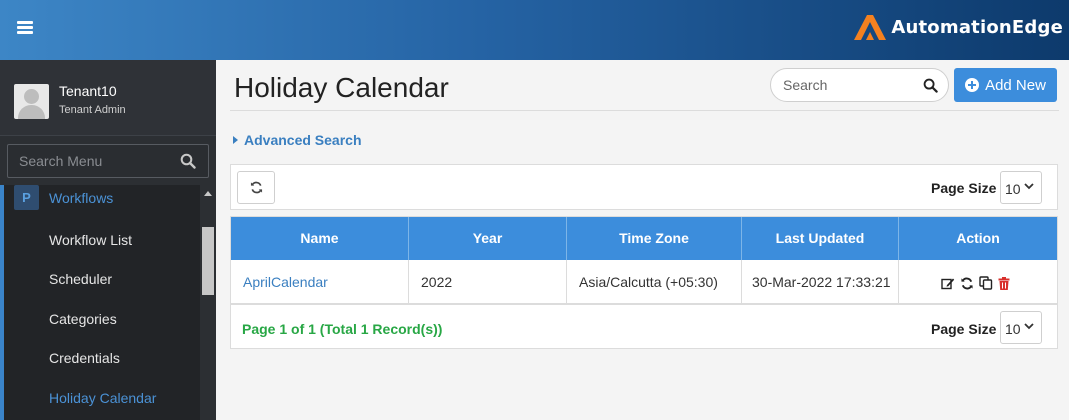 The height and width of the screenshot is (420, 1069). What do you see at coordinates (83, 319) in the screenshot?
I see `sidebar-item-categories: Categories` at bounding box center [83, 319].